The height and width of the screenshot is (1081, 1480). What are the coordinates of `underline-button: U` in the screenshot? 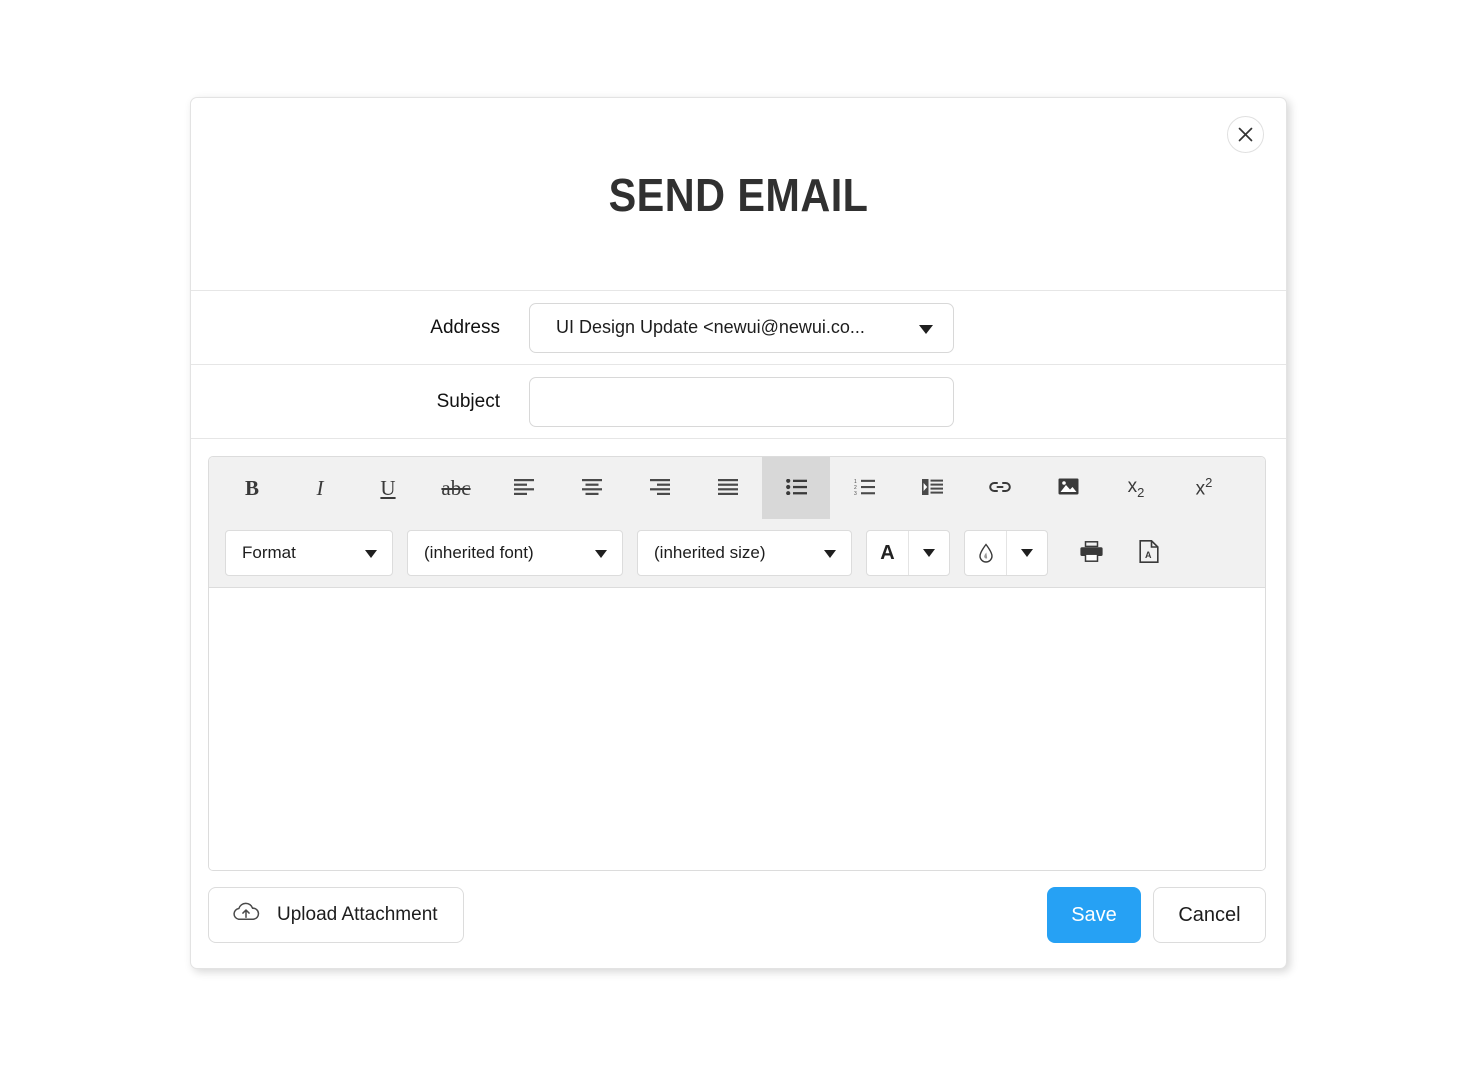 It's located at (388, 488).